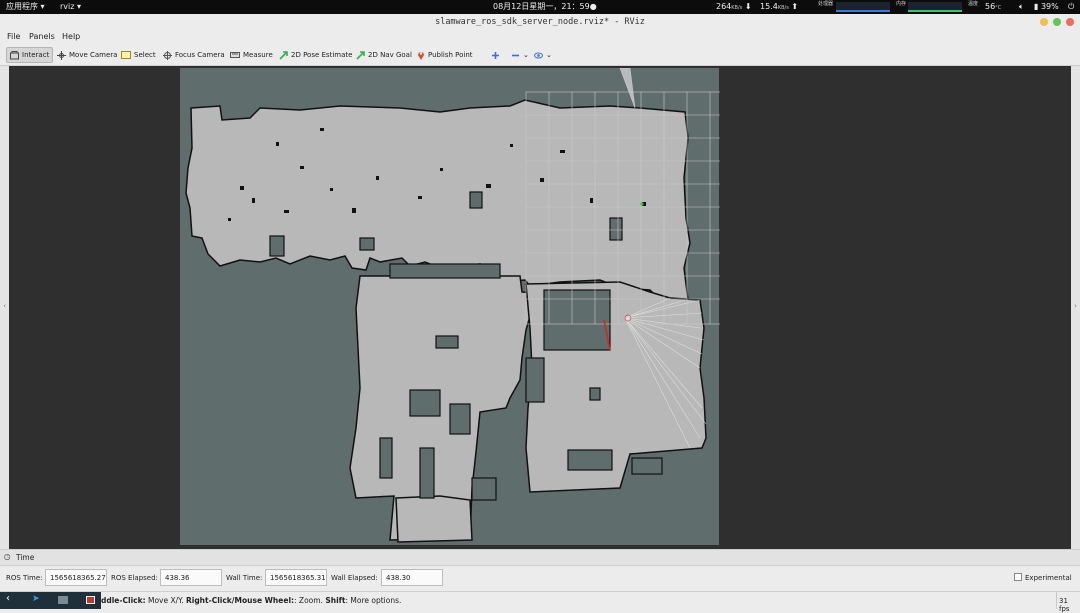  I want to click on app-icon, so click(90, 600).